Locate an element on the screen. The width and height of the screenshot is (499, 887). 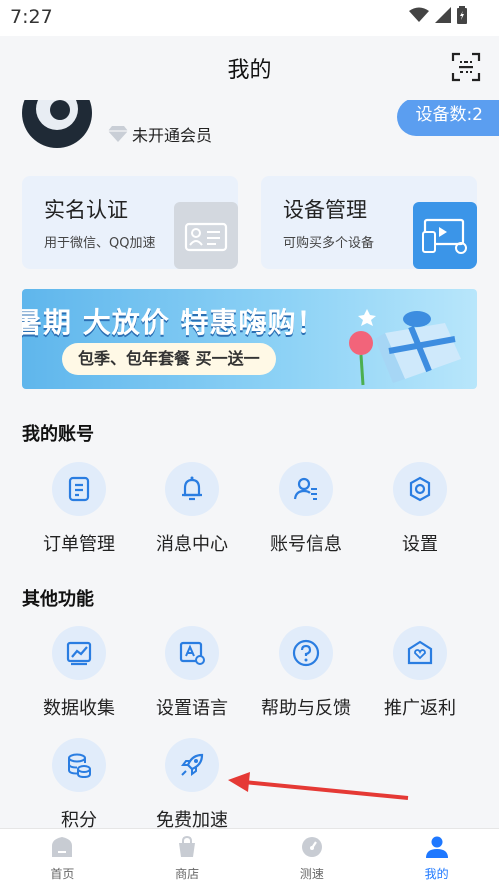
tab-store: 商店 is located at coordinates (187, 858).